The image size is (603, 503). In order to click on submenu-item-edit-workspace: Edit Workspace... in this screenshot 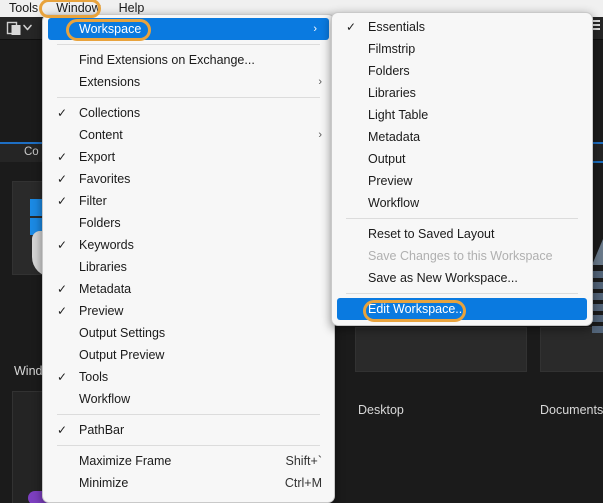, I will do `click(462, 309)`.